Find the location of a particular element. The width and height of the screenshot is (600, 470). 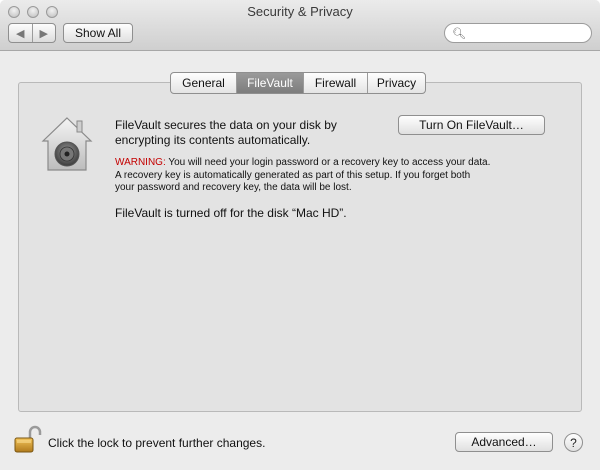

title-bar: Security & Privacy ◀ ▶ Show All 🔍︎ is located at coordinates (300, 25).